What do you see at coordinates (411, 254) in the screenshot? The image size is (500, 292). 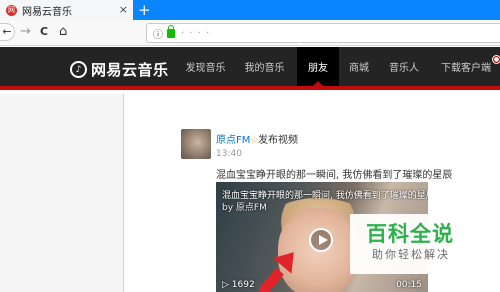 I see `watermark-subtitle: 助你轻松解决` at bounding box center [411, 254].